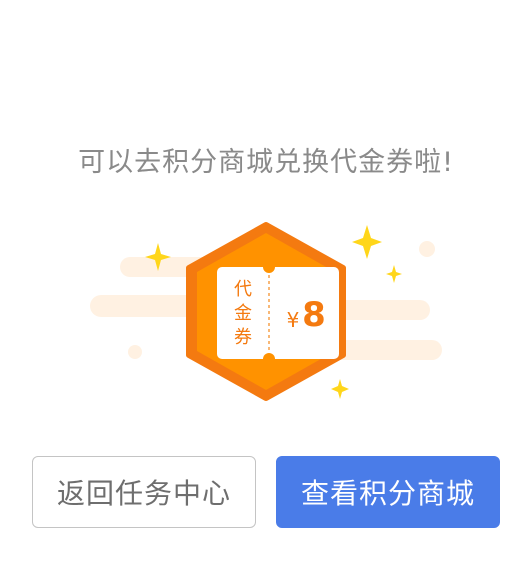 This screenshot has width=532, height=576. I want to click on view-points-mall-button: 查看积分商城, so click(388, 492).